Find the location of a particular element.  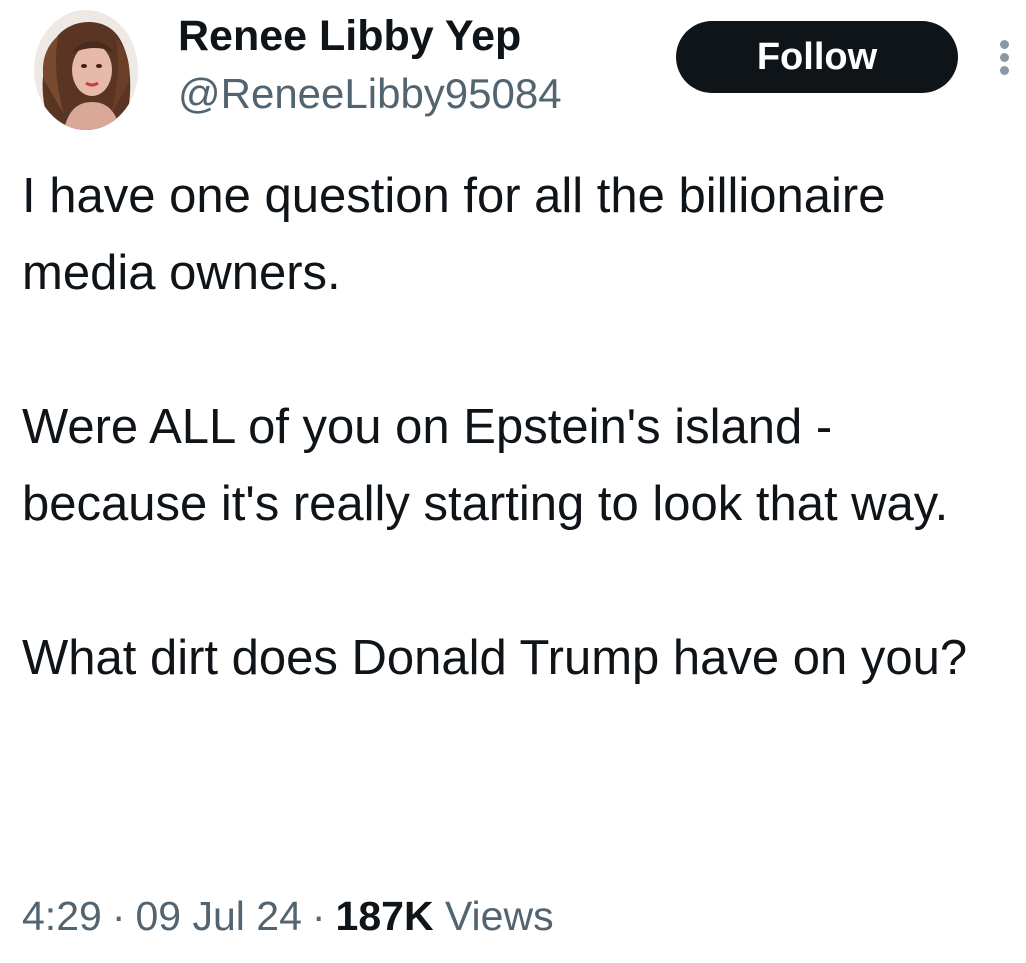

avatar is located at coordinates (86, 70).